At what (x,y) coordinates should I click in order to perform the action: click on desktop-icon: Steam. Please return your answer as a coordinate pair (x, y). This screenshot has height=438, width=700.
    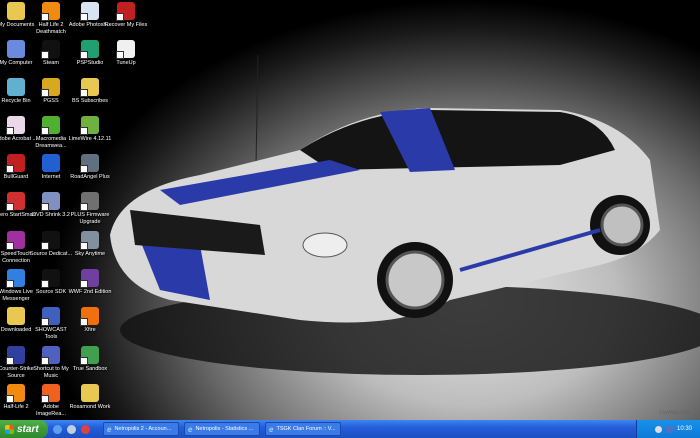
    Looking at the image, I should click on (51, 53).